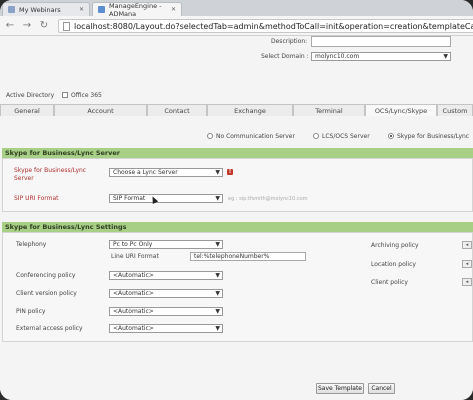  I want to click on lync-server-select-value: Choose a Lync Server, so click(145, 172).